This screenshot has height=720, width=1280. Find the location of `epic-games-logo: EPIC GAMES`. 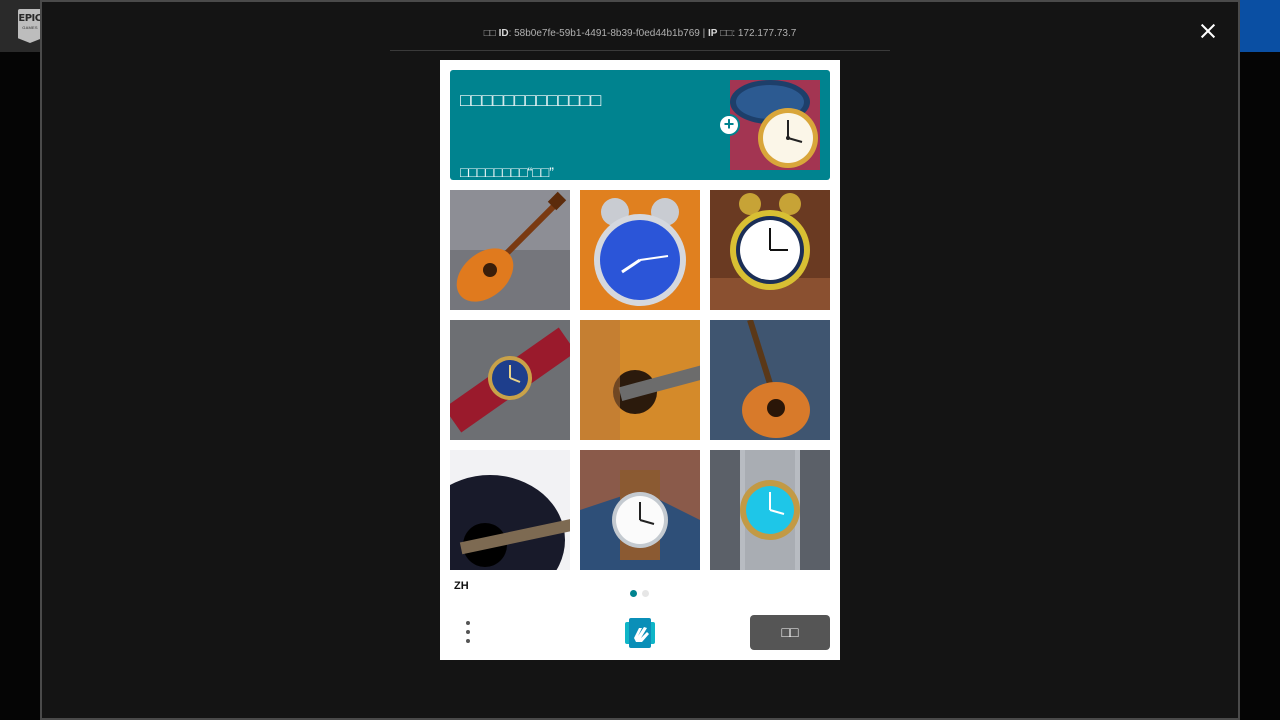

epic-games-logo: EPIC GAMES is located at coordinates (30, 26).